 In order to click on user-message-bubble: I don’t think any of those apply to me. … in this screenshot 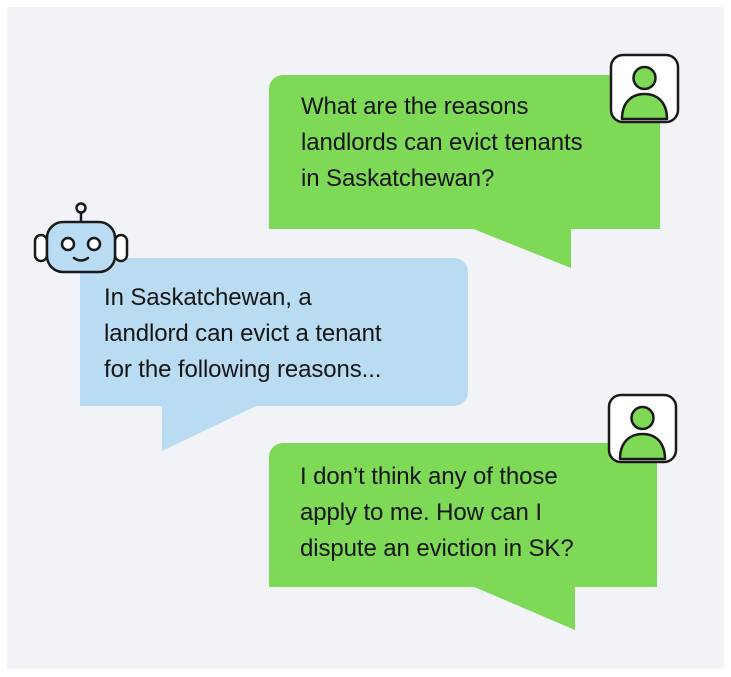, I will do `click(463, 515)`.